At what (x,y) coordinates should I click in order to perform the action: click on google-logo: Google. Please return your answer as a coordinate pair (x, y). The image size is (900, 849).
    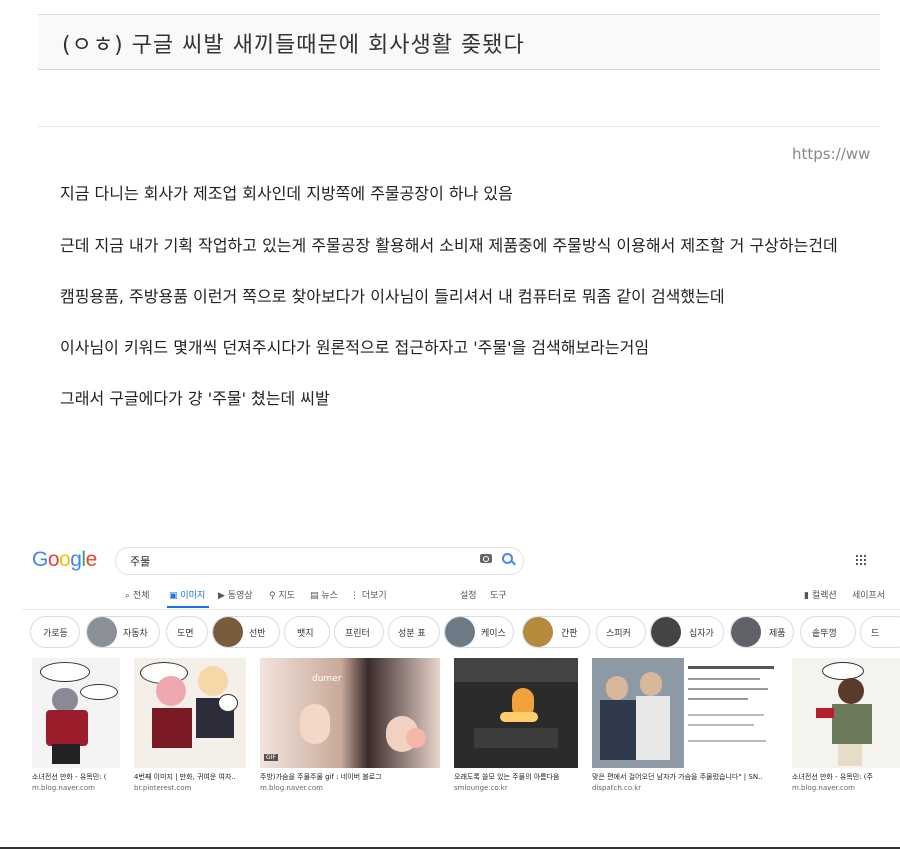
    Looking at the image, I should click on (64, 560).